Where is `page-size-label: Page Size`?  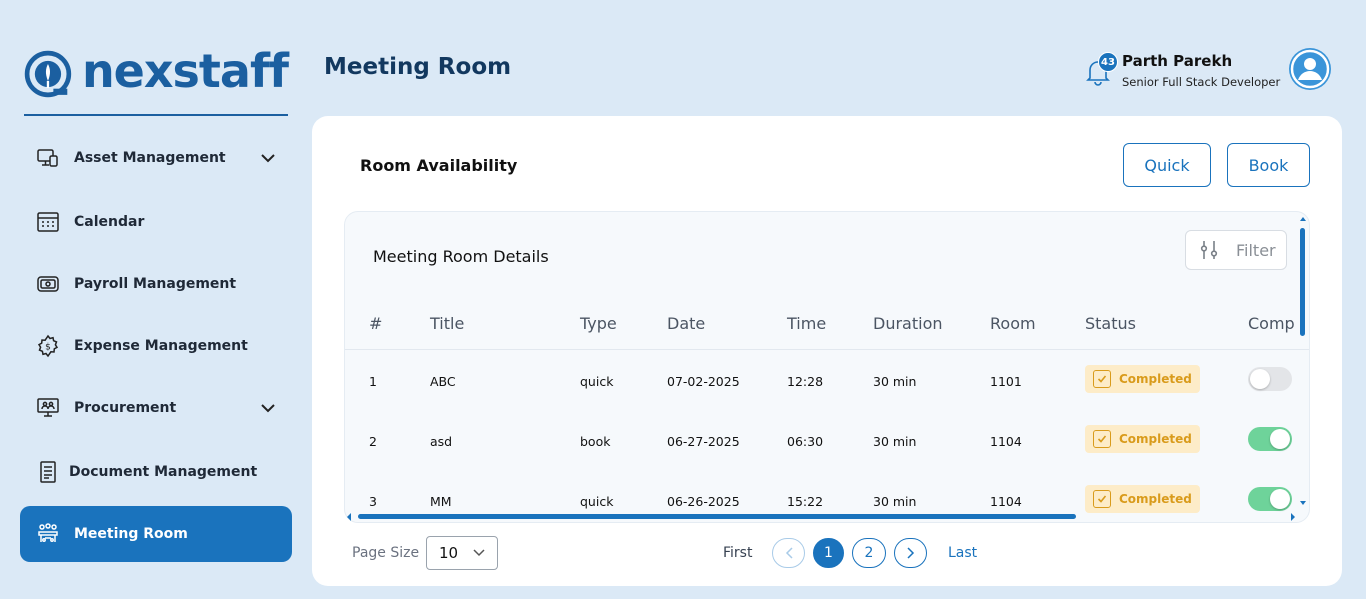
page-size-label: Page Size is located at coordinates (386, 553).